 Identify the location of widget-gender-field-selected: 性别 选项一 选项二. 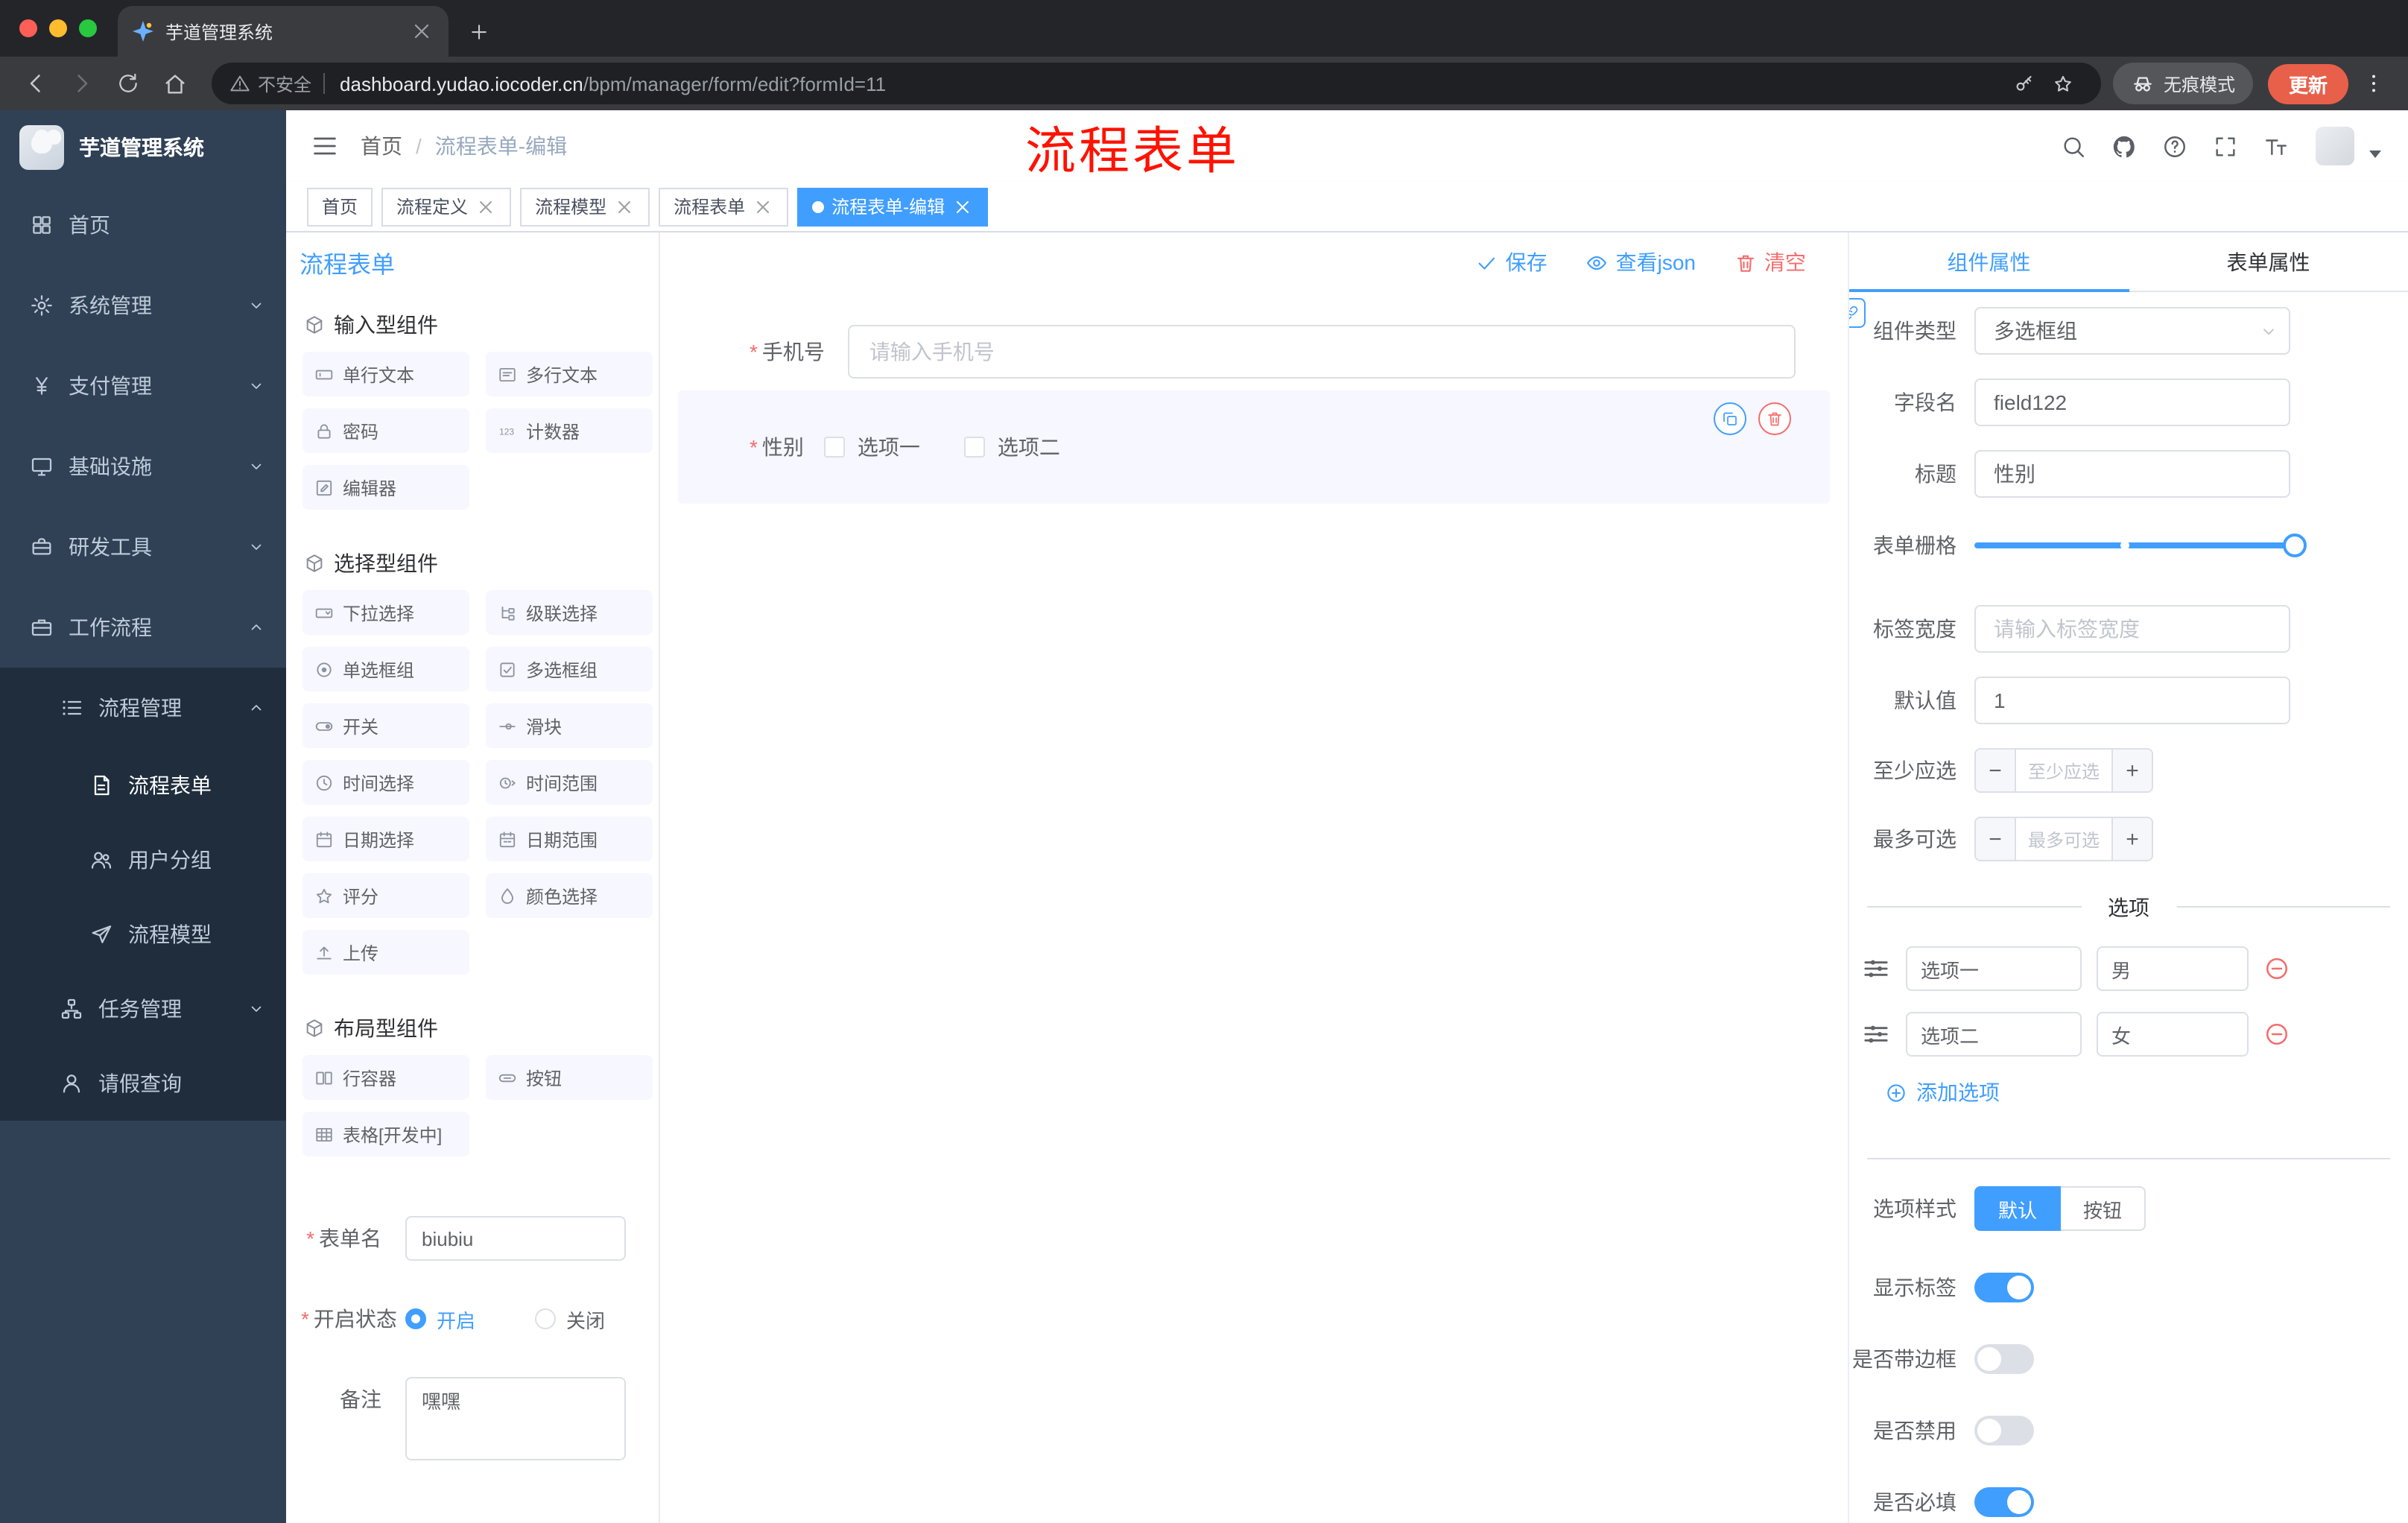
(1254, 447).